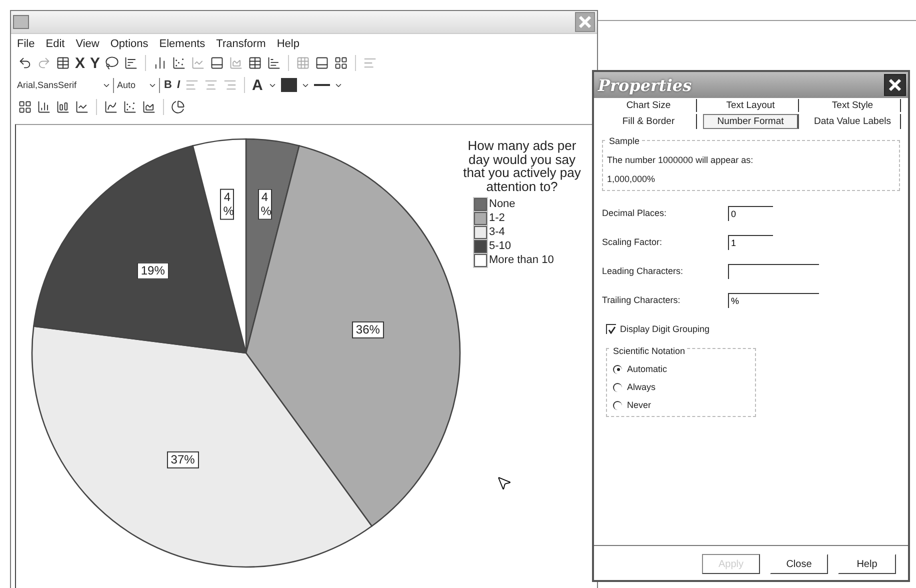  Describe the element at coordinates (643, 271) in the screenshot. I see `field-label: Leading Characters:` at that location.